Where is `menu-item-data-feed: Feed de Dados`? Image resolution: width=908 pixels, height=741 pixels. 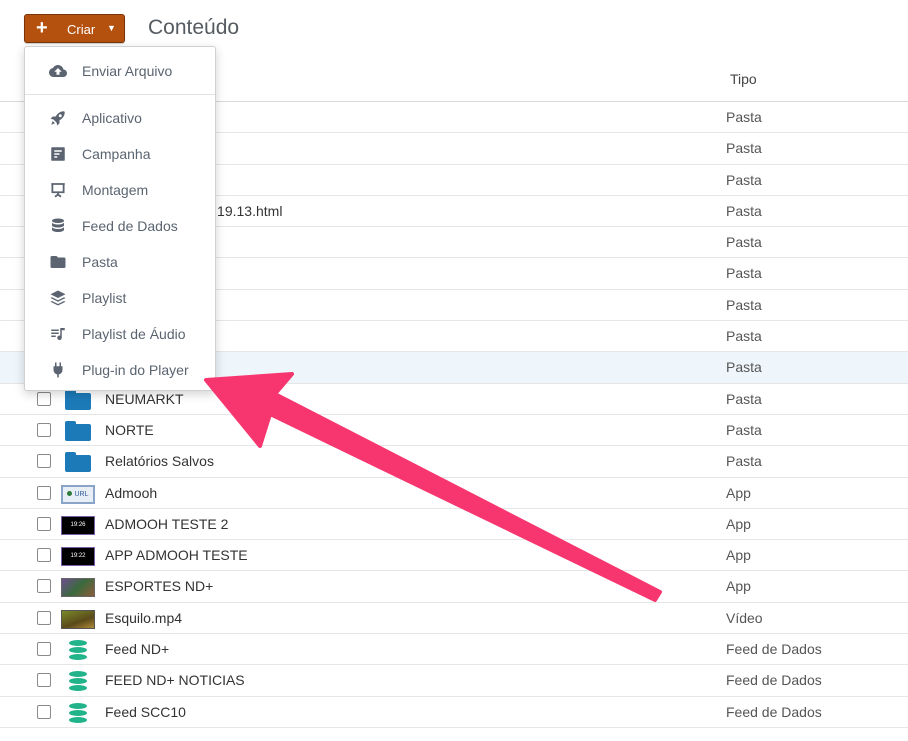 menu-item-data-feed: Feed de Dados is located at coordinates (120, 226).